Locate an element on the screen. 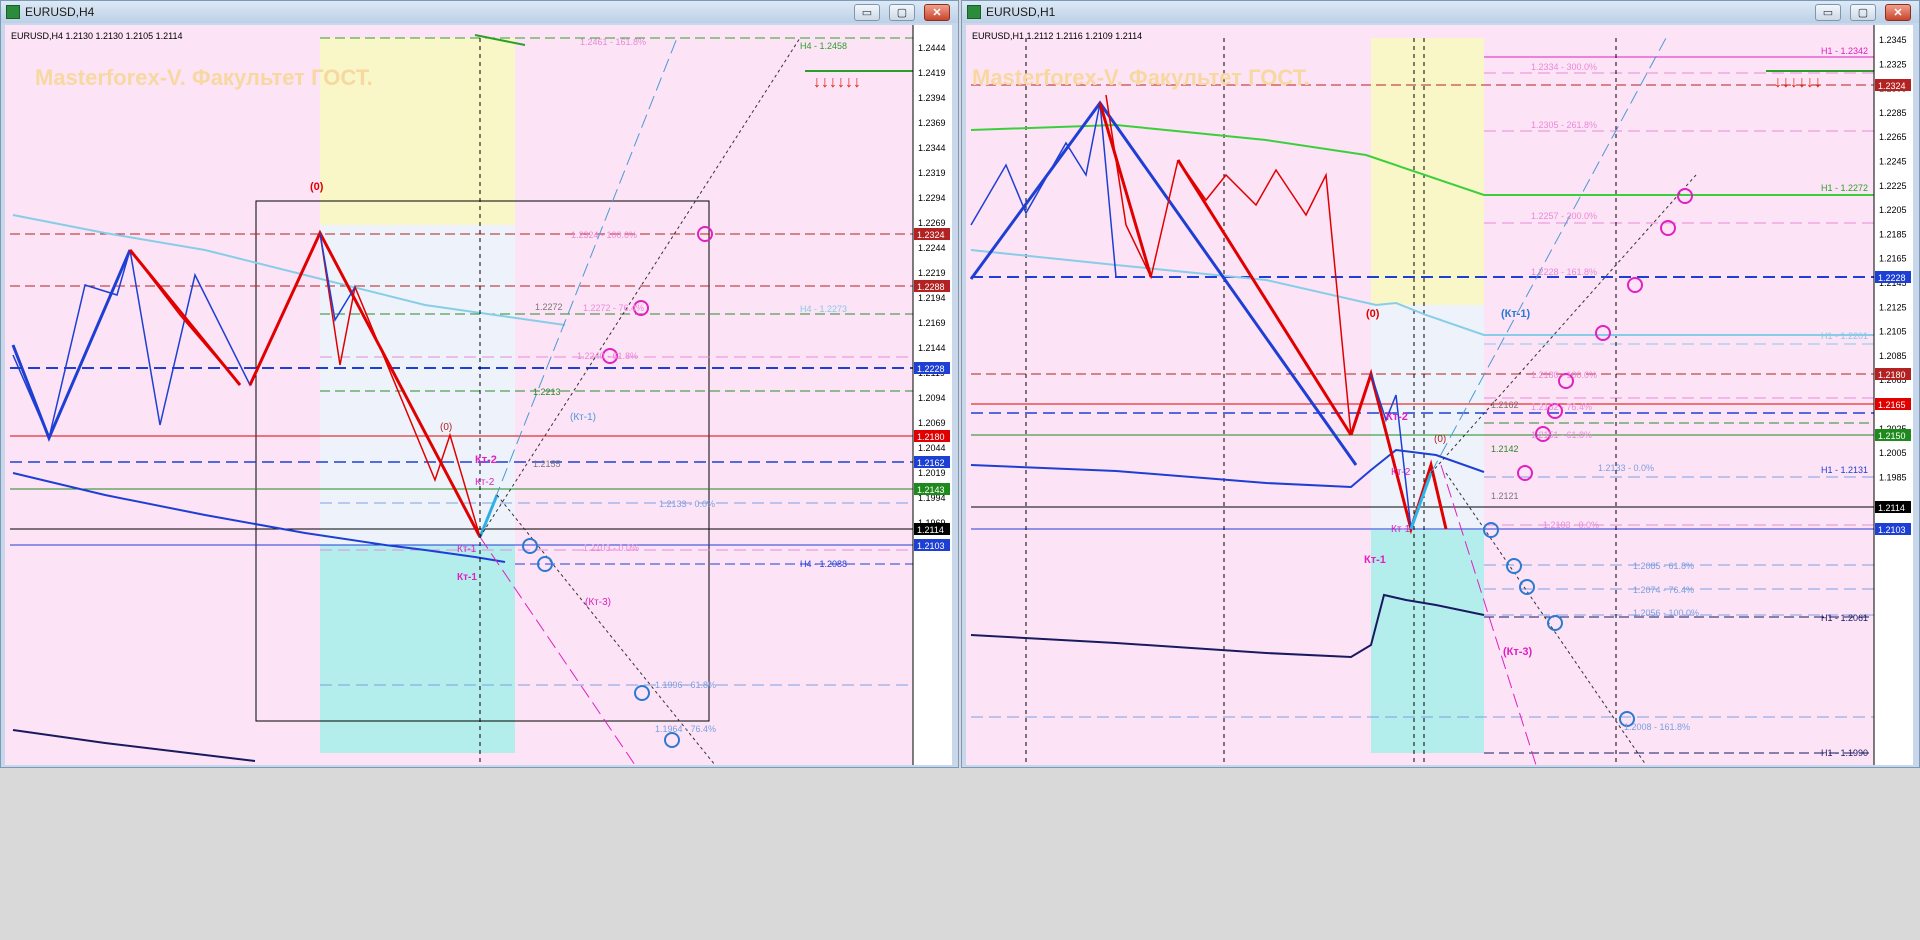  price-tick-label: 1.2205 is located at coordinates (1893, 210).